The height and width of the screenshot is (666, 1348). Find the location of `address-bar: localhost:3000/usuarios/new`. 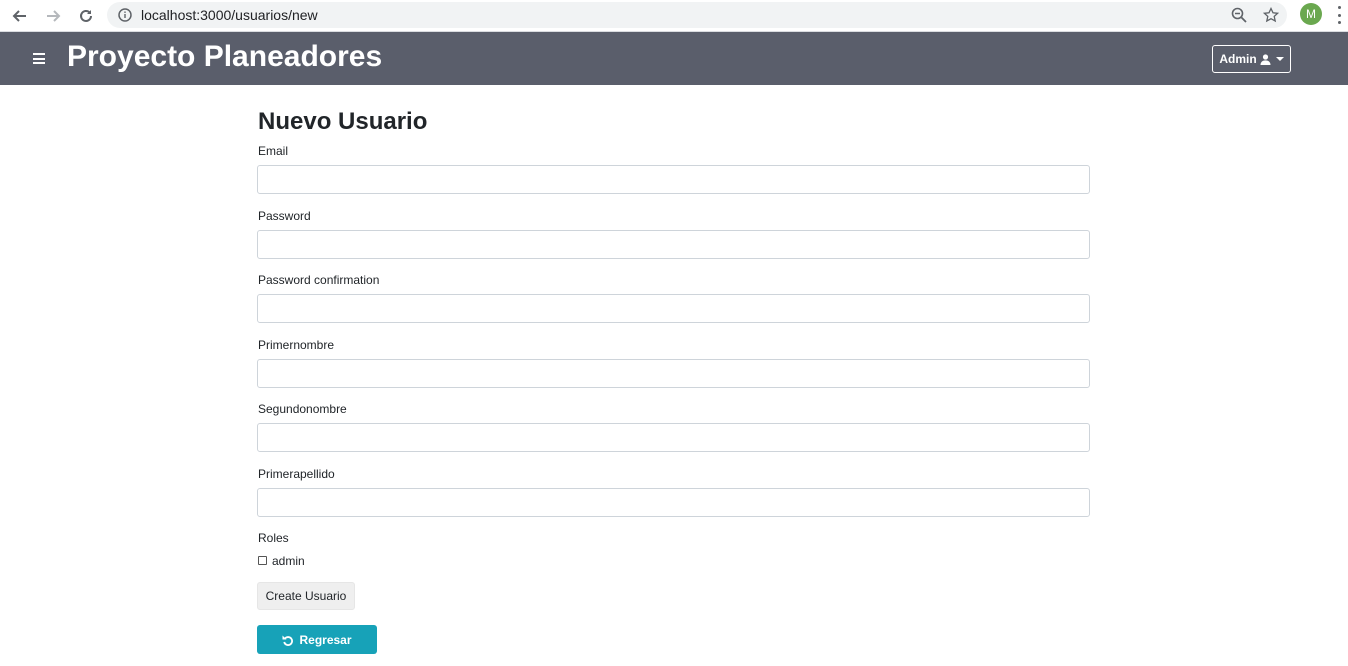

address-bar: localhost:3000/usuarios/new is located at coordinates (697, 15).